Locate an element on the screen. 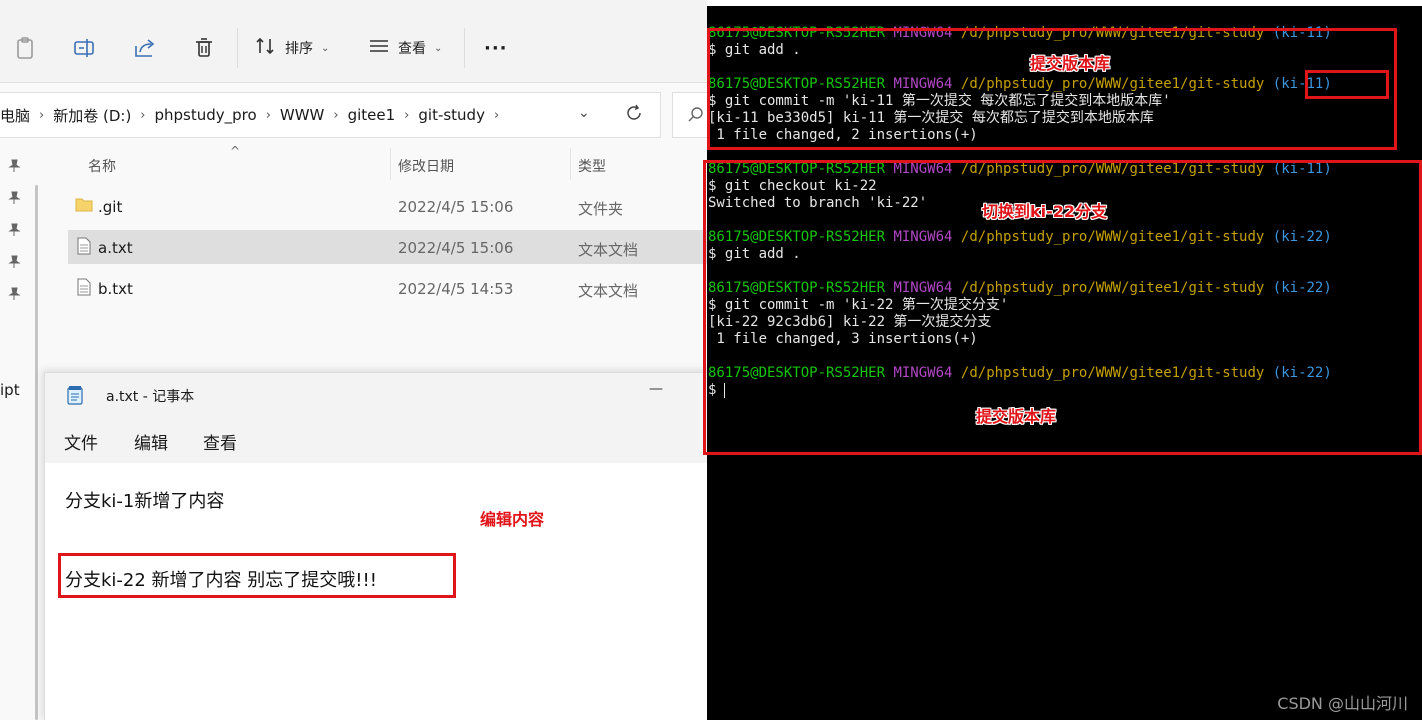  explorer-toolbar: 排序 ⌄ 查看 ⌄ ··· is located at coordinates (353, 41).